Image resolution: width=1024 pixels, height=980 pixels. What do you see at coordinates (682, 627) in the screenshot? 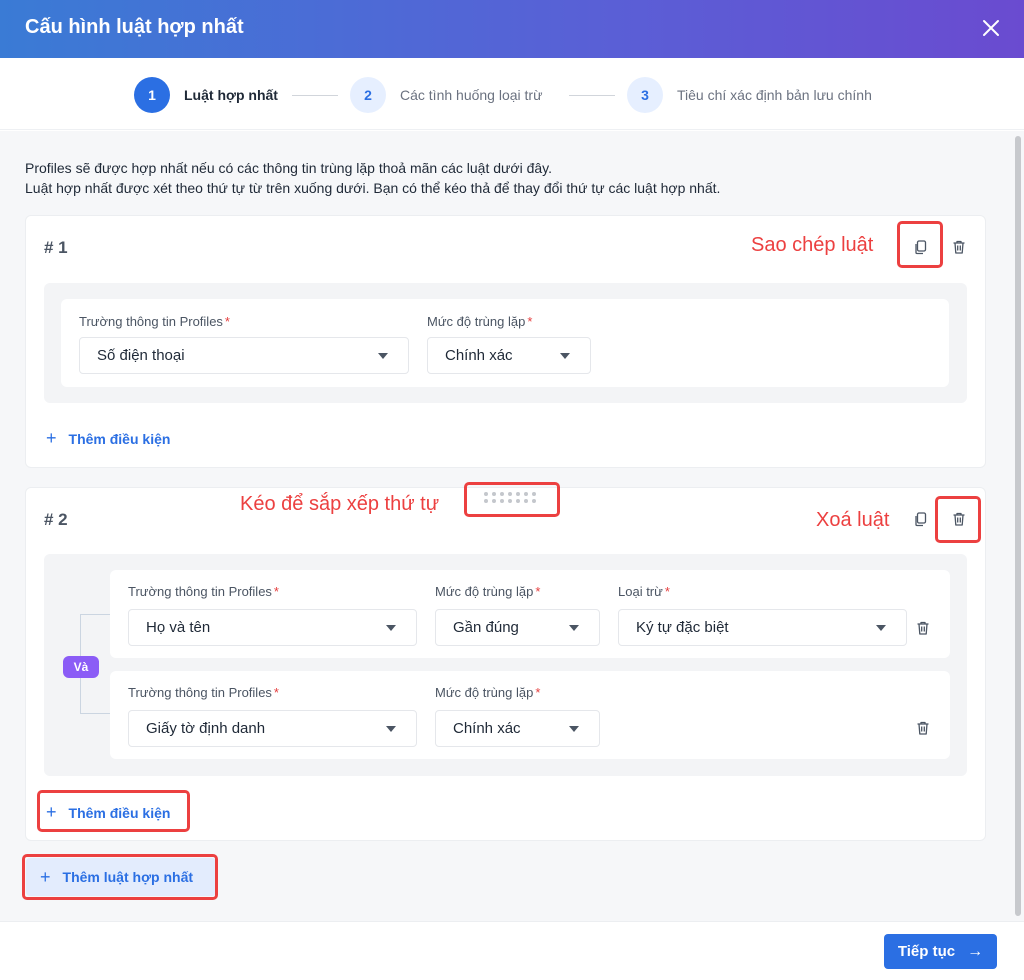
I see `select-value: Ký tự đặc biệt` at bounding box center [682, 627].